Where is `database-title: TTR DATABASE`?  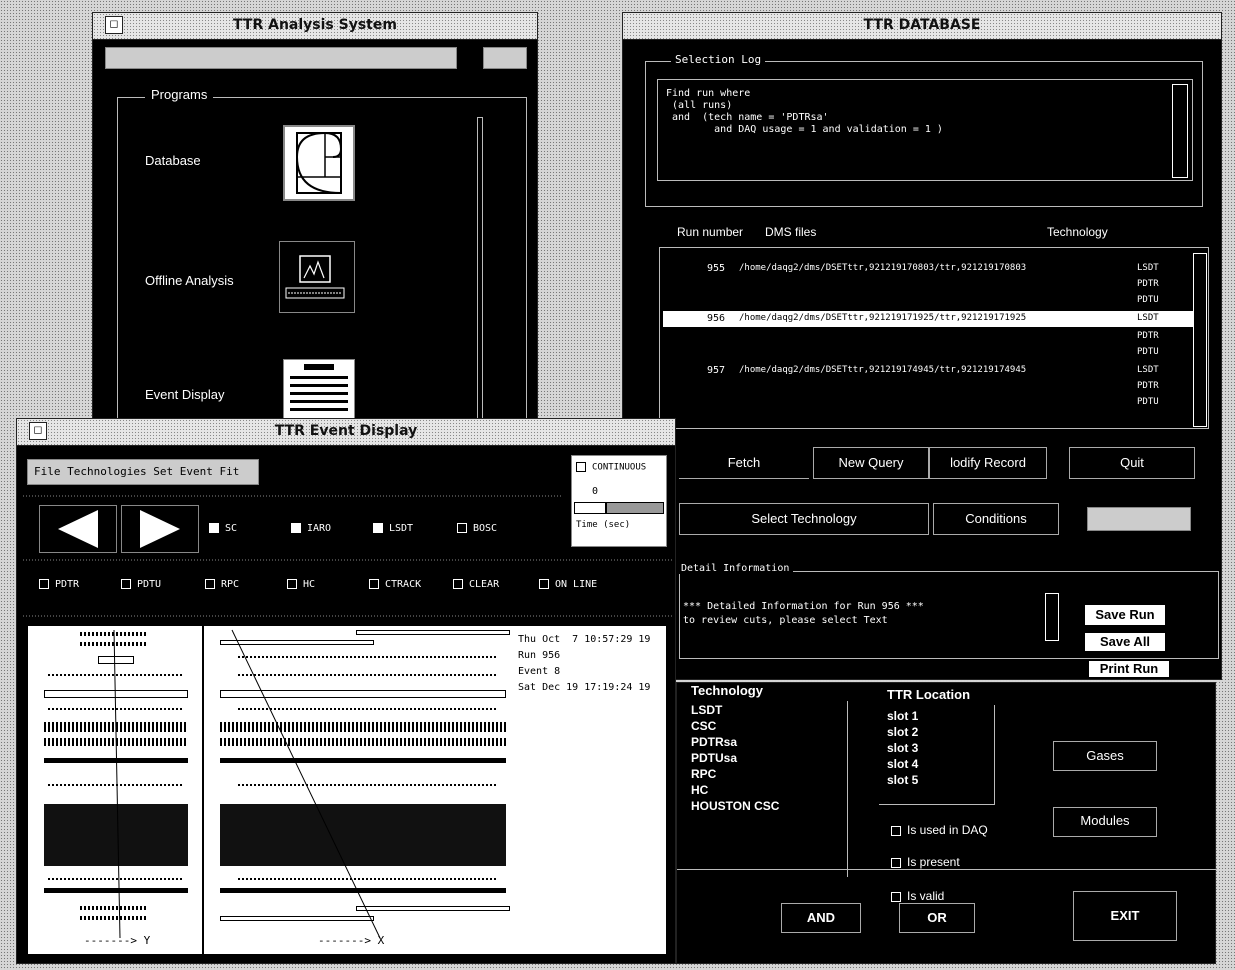 database-title: TTR DATABASE is located at coordinates (922, 25).